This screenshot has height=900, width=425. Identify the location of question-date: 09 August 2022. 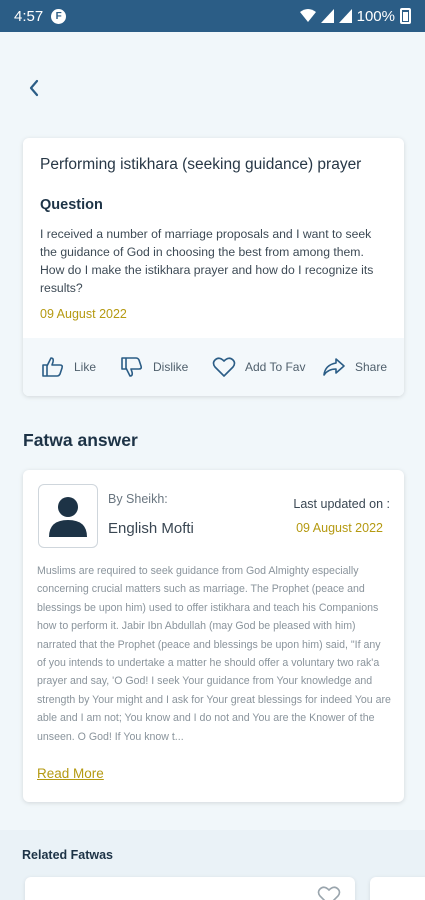
(83, 314).